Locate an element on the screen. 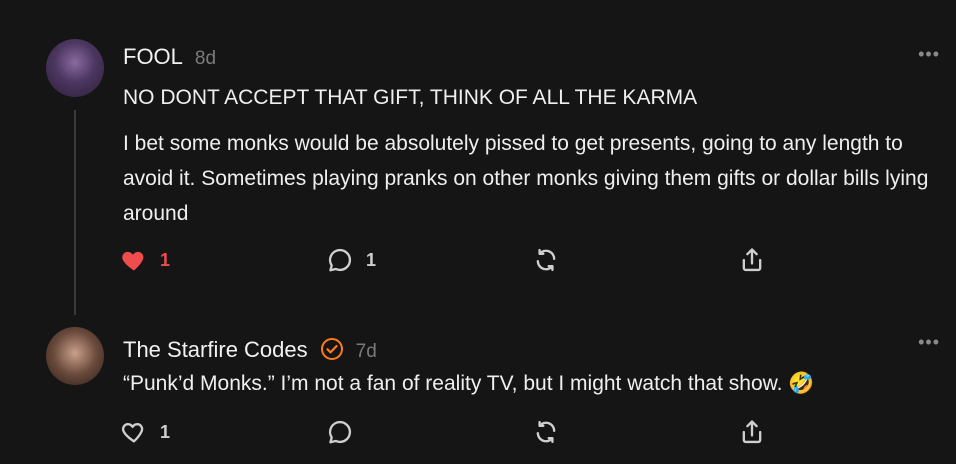 The height and width of the screenshot is (464, 956). comment-header: FOOL 8d is located at coordinates (169, 57).